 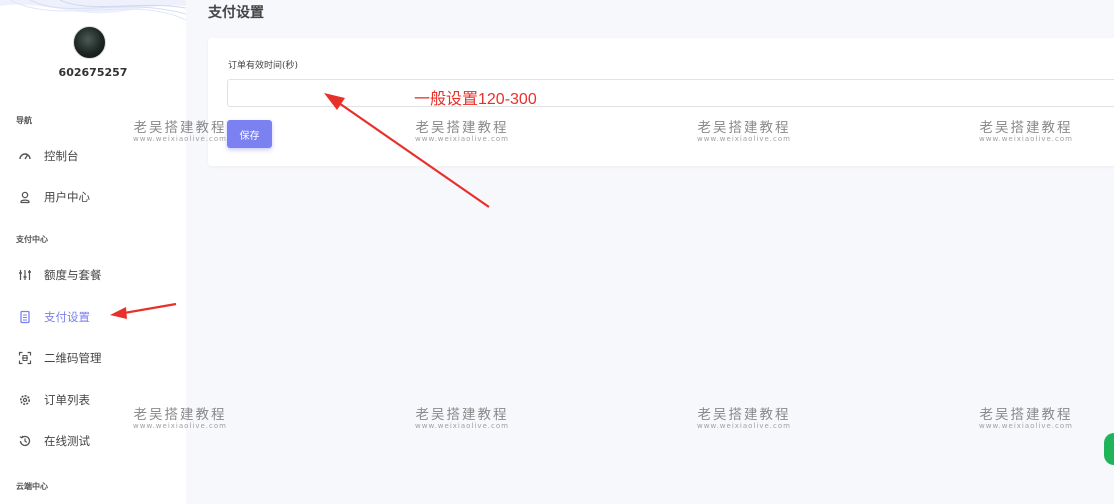 I want to click on sidebar-item-label: 订单列表, so click(x=67, y=400).